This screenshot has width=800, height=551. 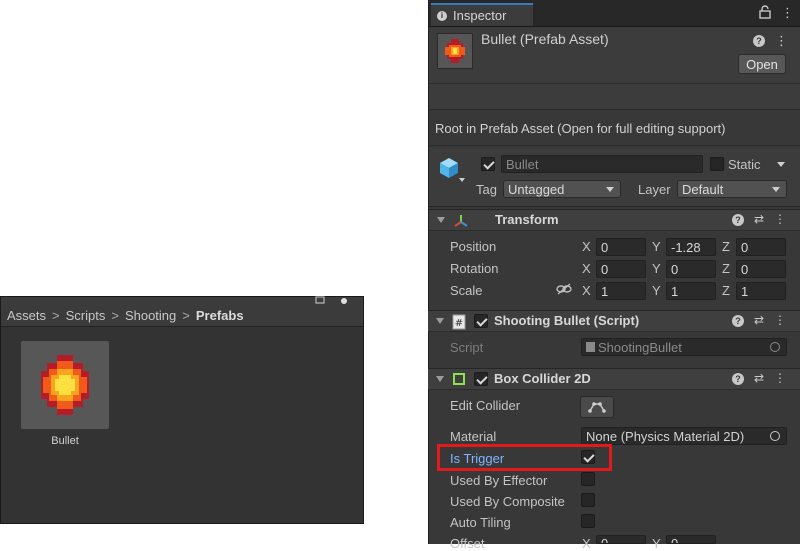 I want to click on auto-tiling-checkbox, so click(x=588, y=521).